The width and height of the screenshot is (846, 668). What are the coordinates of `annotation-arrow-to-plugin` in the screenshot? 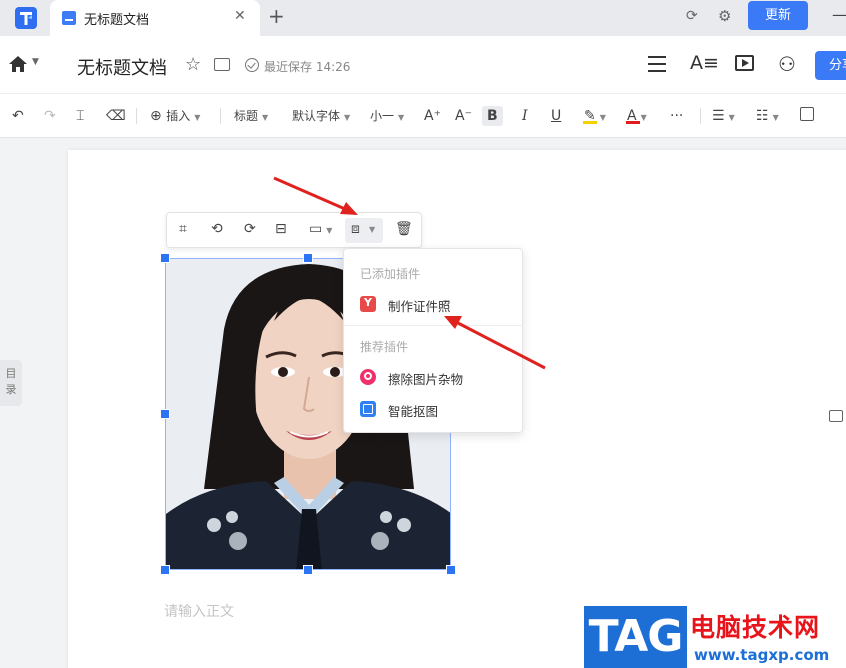 It's located at (309, 193).